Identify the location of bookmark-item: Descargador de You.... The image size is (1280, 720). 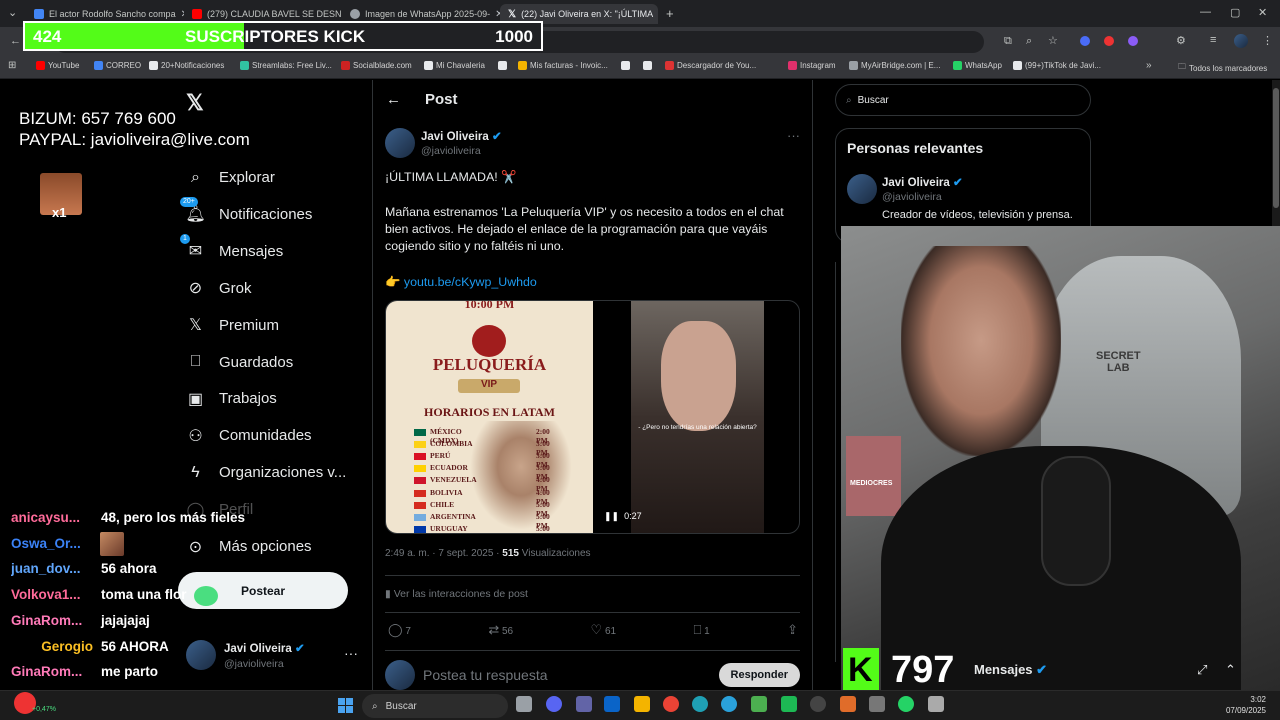
(710, 65).